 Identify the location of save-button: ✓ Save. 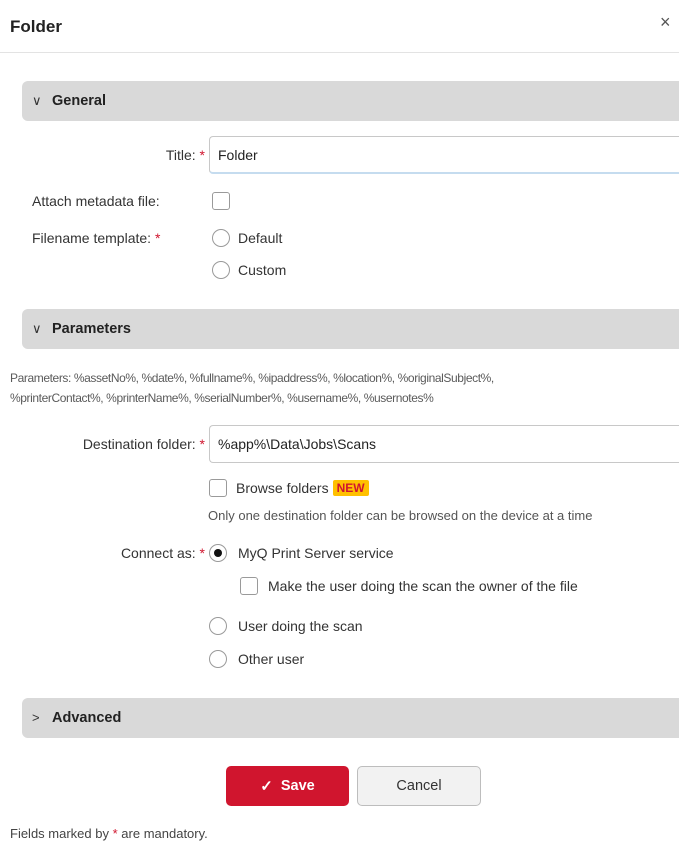
(287, 786).